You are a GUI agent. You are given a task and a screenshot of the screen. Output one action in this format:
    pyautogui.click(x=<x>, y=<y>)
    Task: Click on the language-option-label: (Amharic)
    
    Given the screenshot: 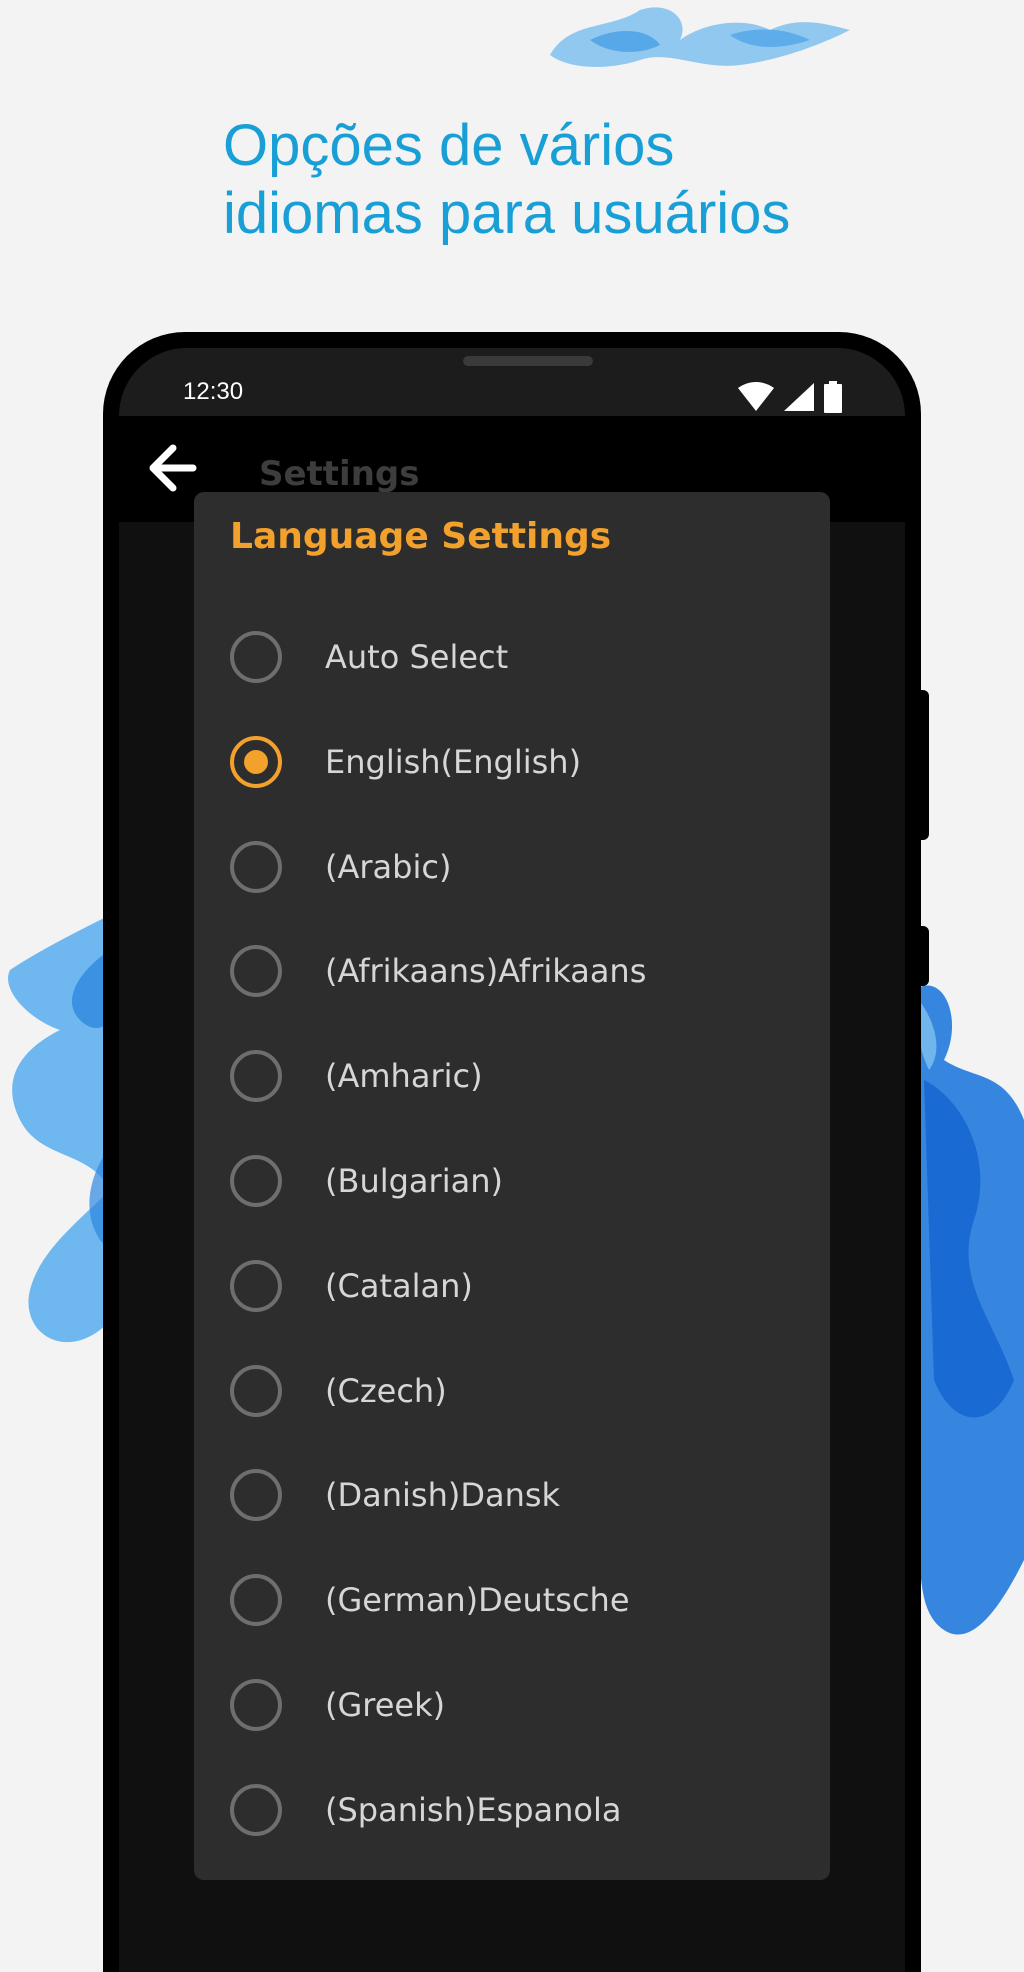 What is the action you would take?
    pyautogui.click(x=404, y=1076)
    